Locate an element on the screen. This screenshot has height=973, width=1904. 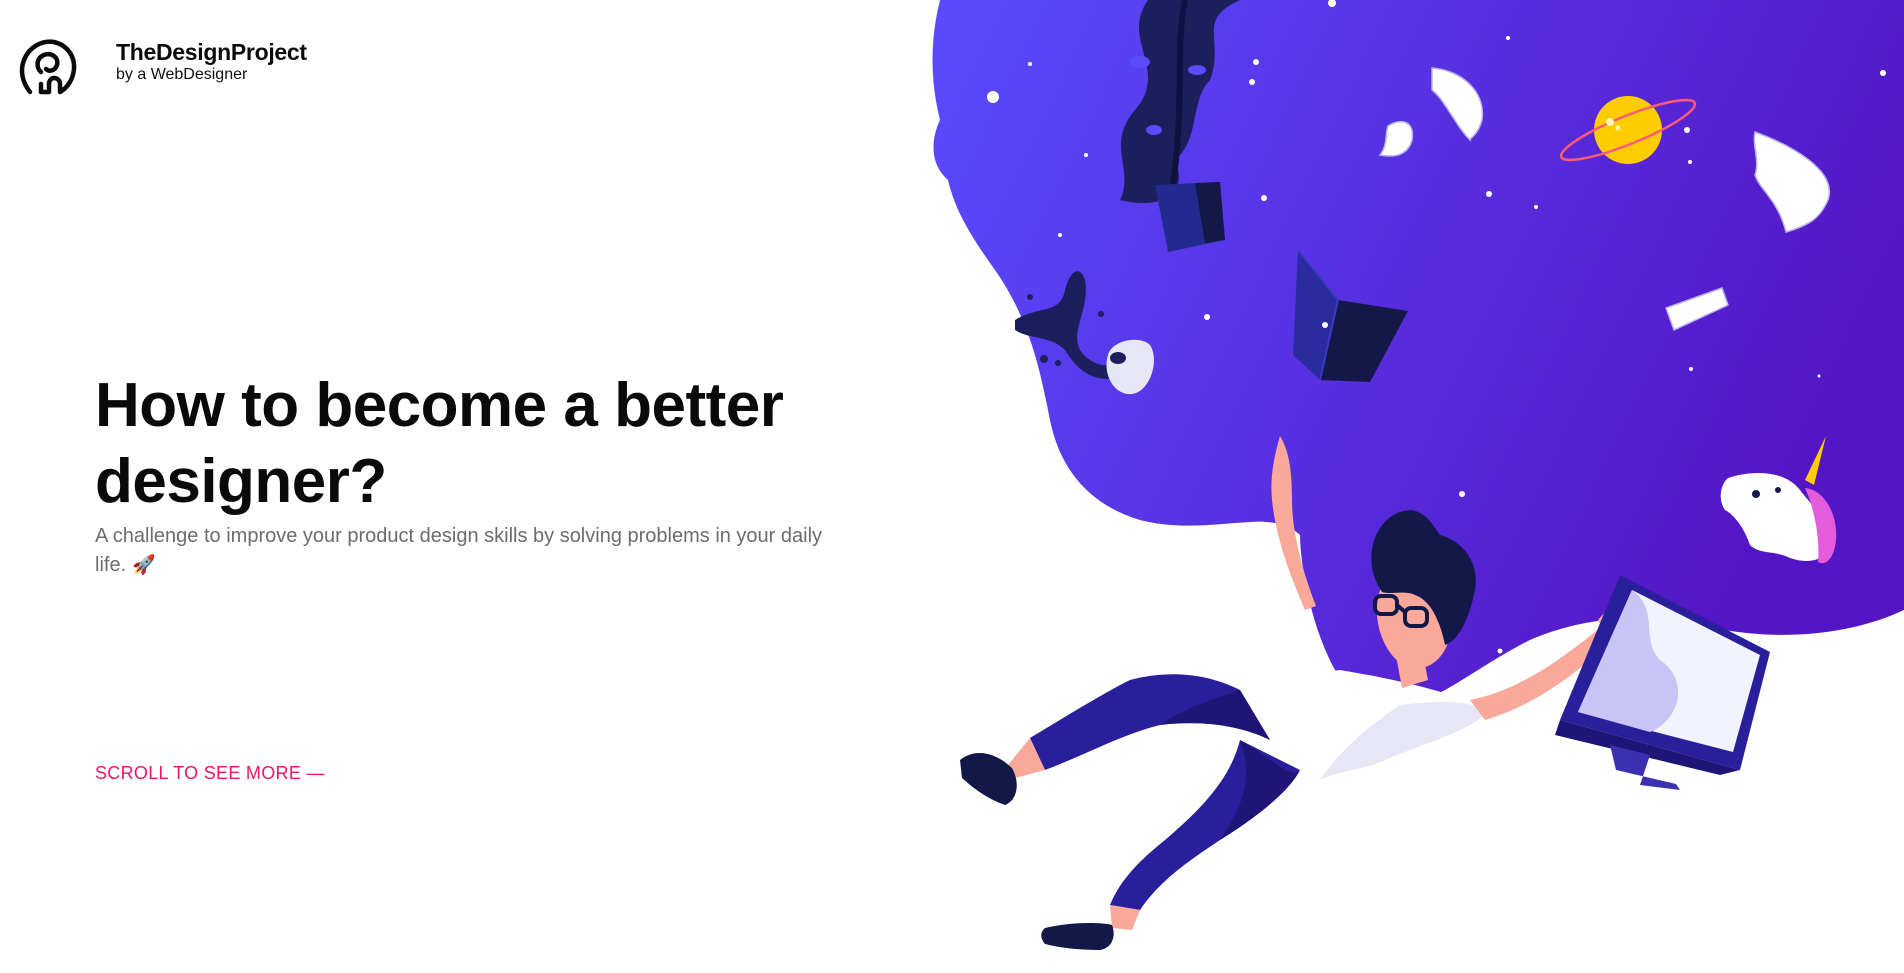
floating-plant is located at coordinates (1180, 126).